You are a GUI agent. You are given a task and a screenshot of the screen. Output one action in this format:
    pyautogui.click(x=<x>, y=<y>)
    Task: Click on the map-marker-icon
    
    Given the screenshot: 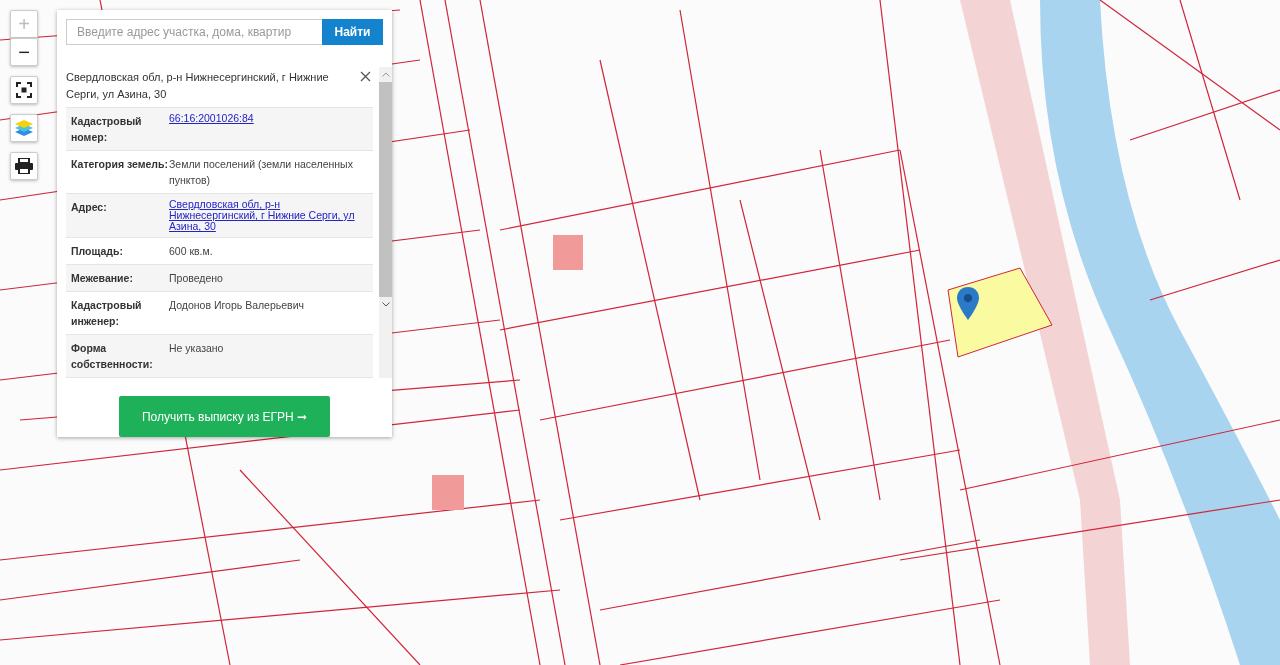 What is the action you would take?
    pyautogui.click(x=968, y=303)
    